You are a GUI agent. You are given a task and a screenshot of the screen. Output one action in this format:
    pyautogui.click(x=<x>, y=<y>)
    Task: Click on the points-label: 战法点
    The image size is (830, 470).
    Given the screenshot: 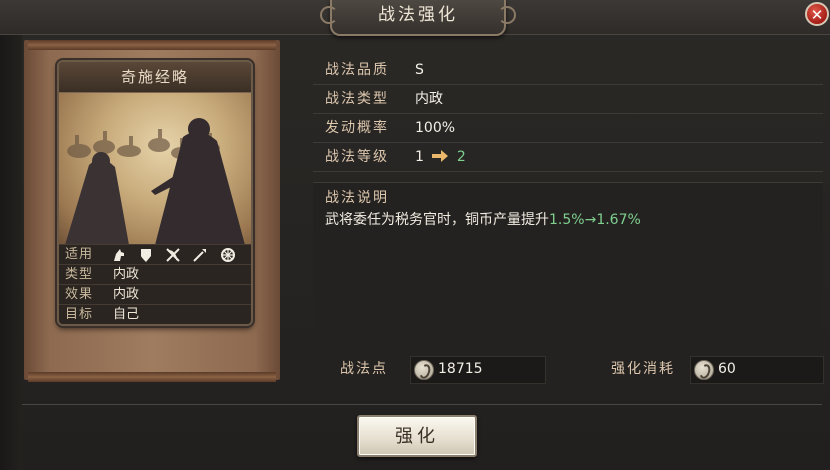 What is the action you would take?
    pyautogui.click(x=364, y=369)
    